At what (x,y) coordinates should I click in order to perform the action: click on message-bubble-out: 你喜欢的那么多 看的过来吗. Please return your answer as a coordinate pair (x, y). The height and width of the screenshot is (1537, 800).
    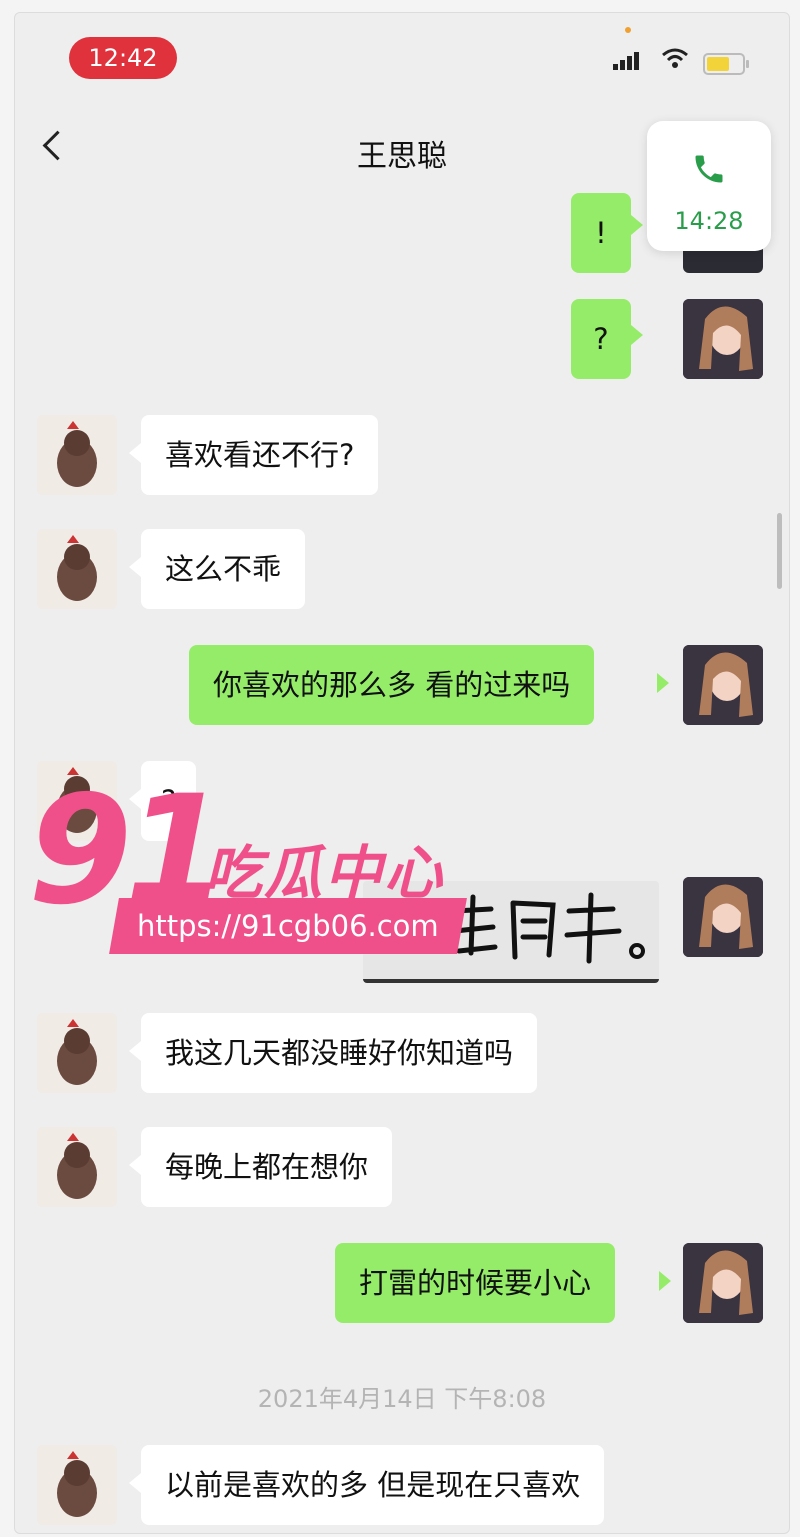
    Looking at the image, I should click on (392, 685).